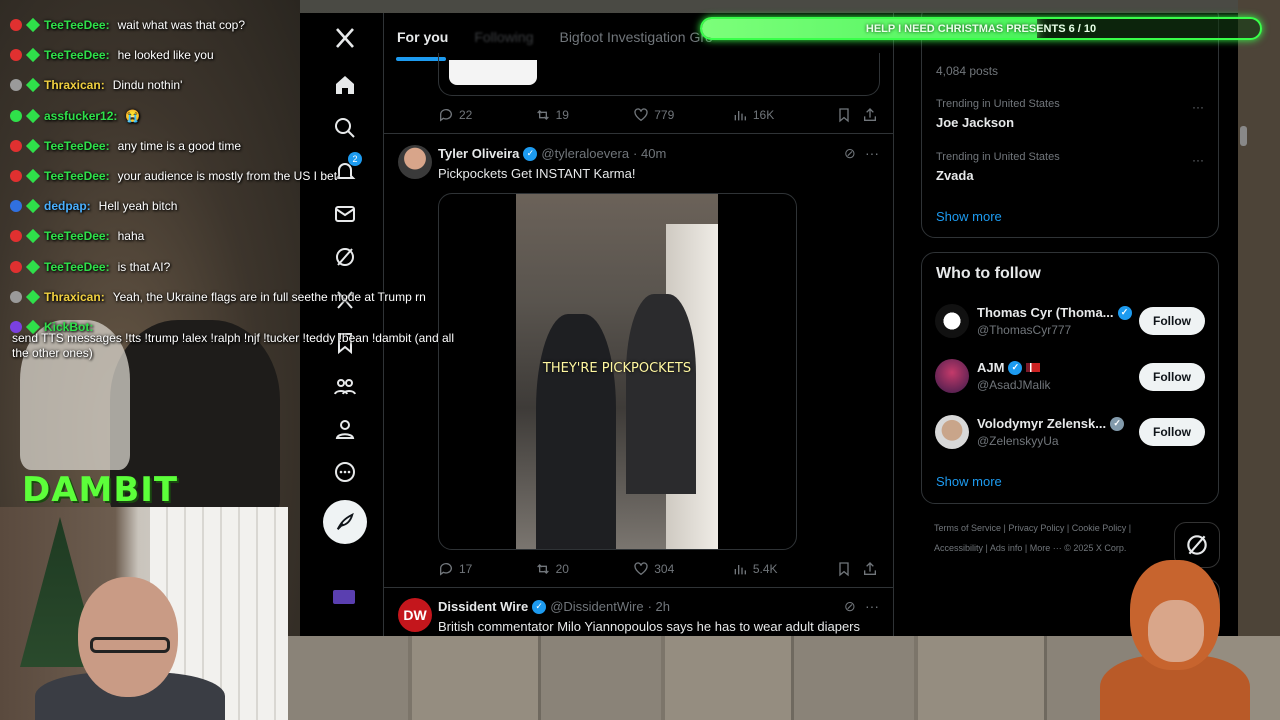 The width and height of the screenshot is (1280, 720). Describe the element at coordinates (649, 153) in the screenshot. I see `tweet-timestamp: · 40m` at that location.